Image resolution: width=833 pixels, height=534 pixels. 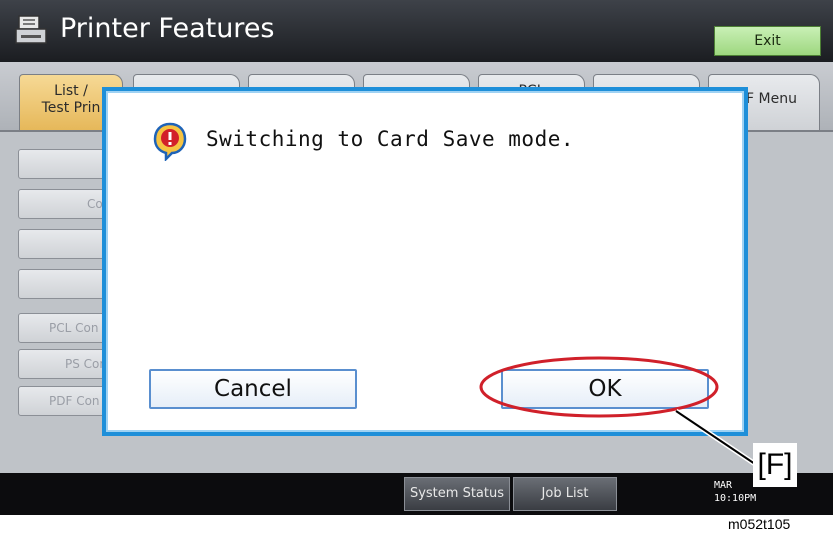 What do you see at coordinates (735, 492) in the screenshot?
I see `clock-display: MAR 10:10PM` at bounding box center [735, 492].